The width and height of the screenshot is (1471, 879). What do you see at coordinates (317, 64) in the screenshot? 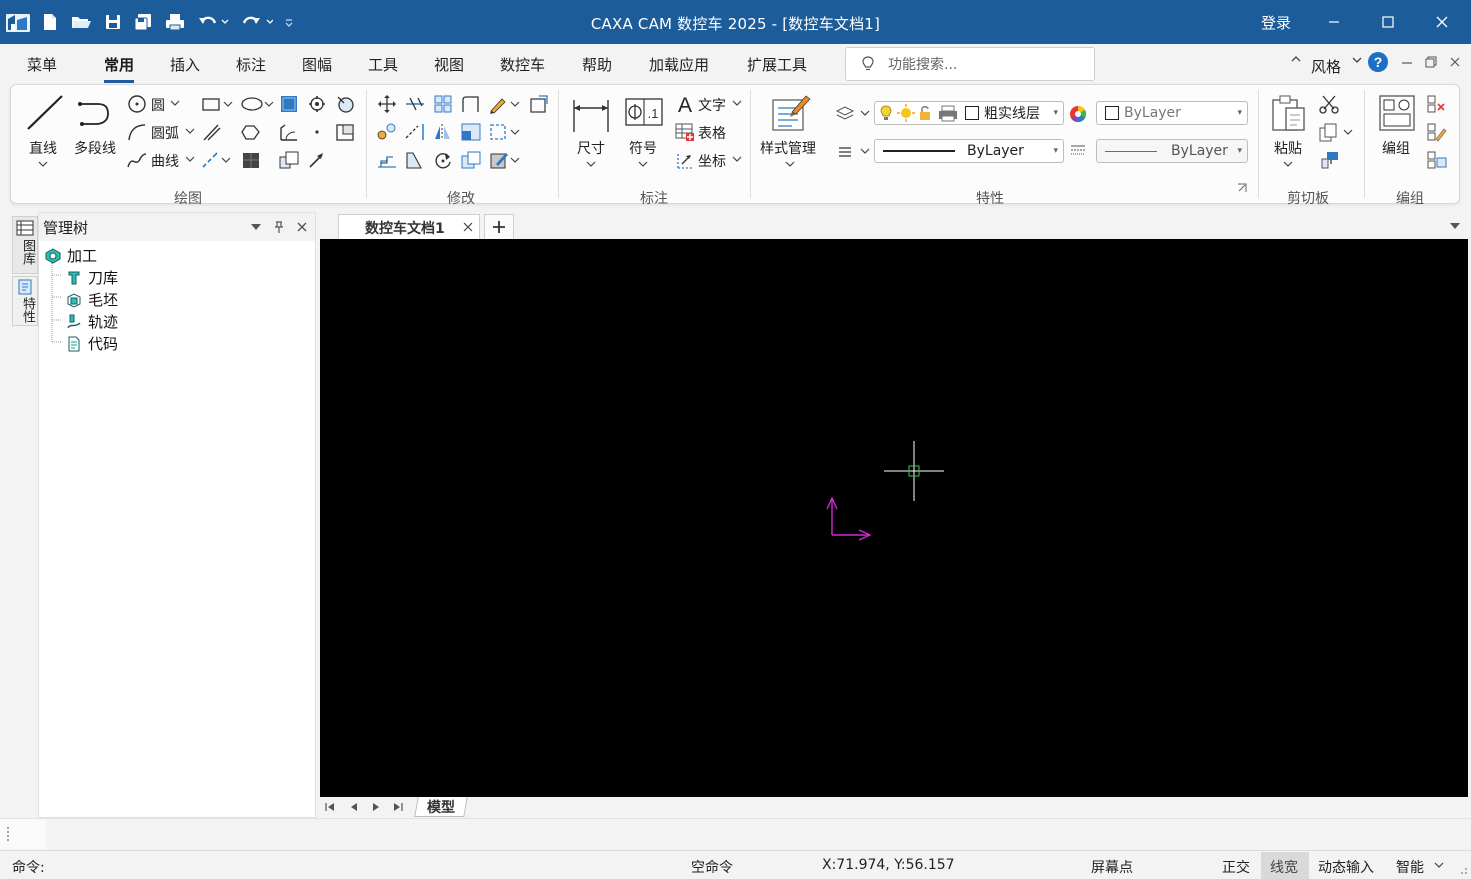
I see `menu-item-sheet: 图幅` at bounding box center [317, 64].